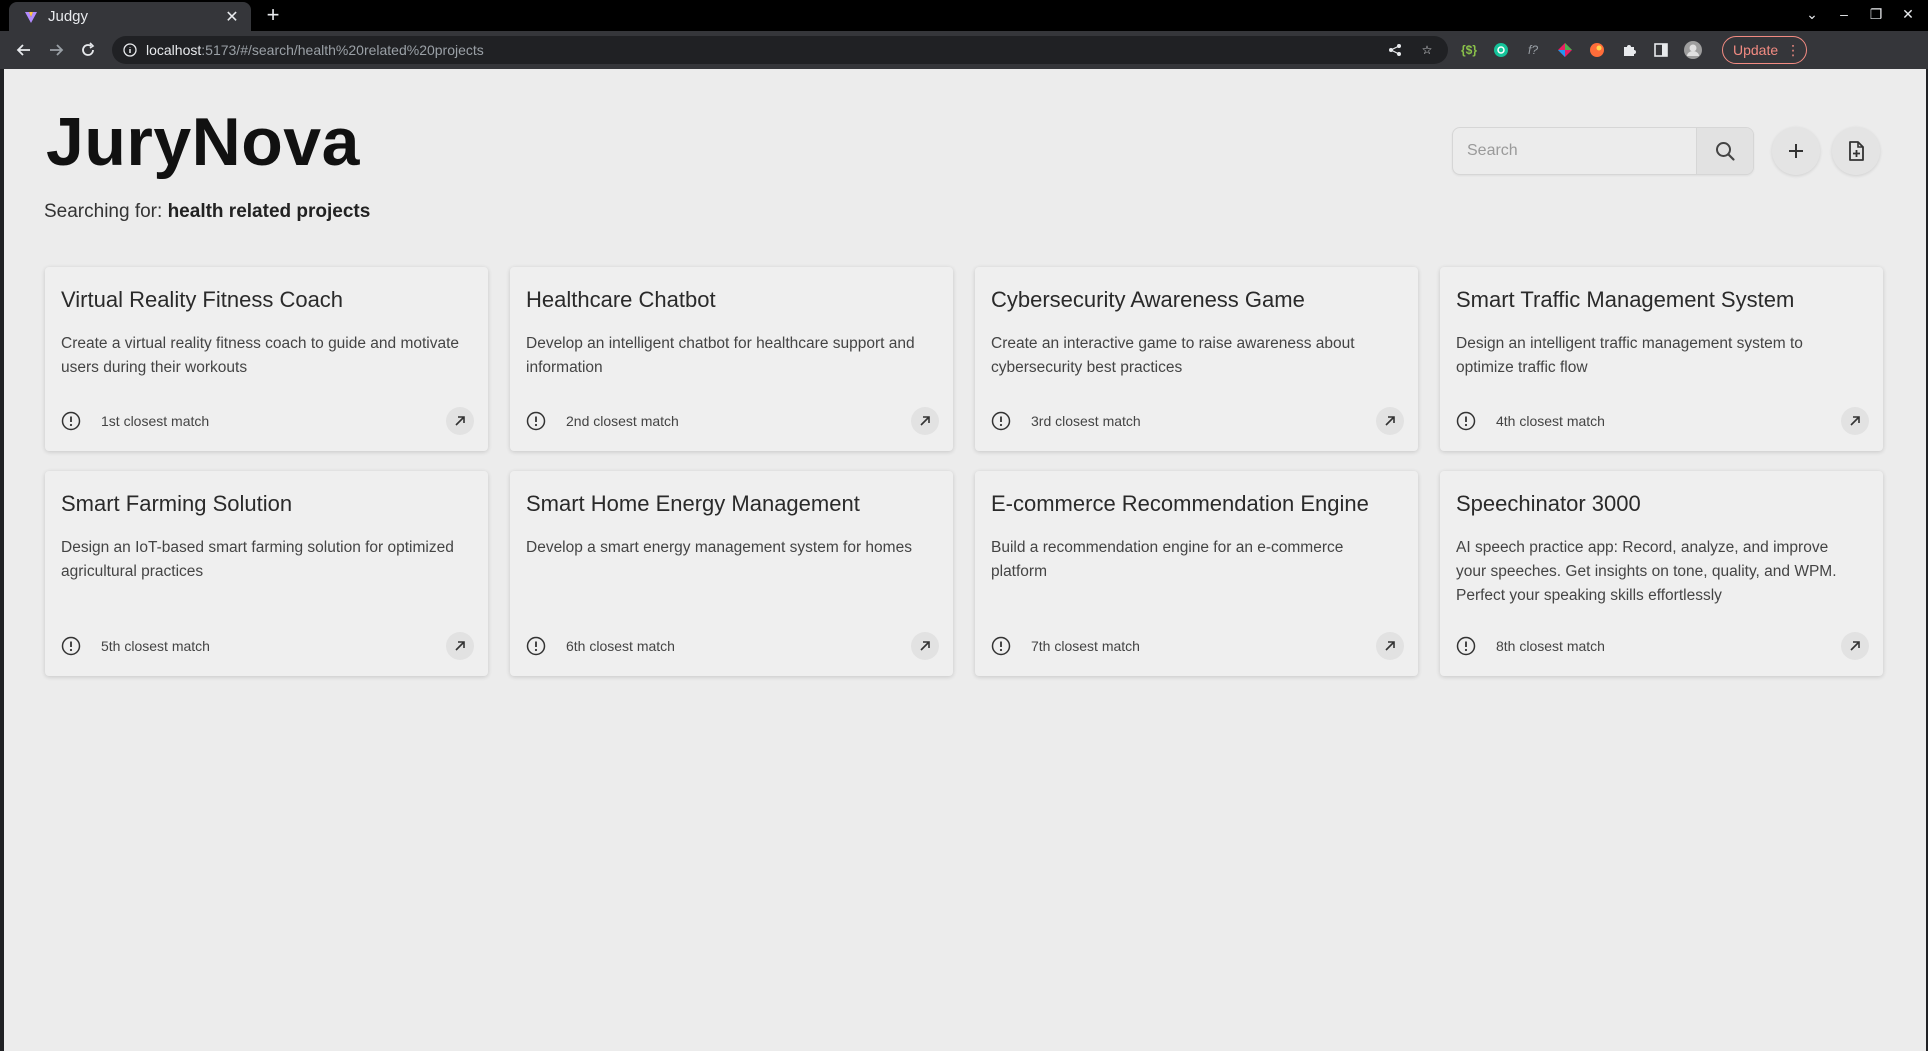 The height and width of the screenshot is (1051, 1928). I want to click on project-title: E-commerce Recommendation Engine, so click(1180, 503).